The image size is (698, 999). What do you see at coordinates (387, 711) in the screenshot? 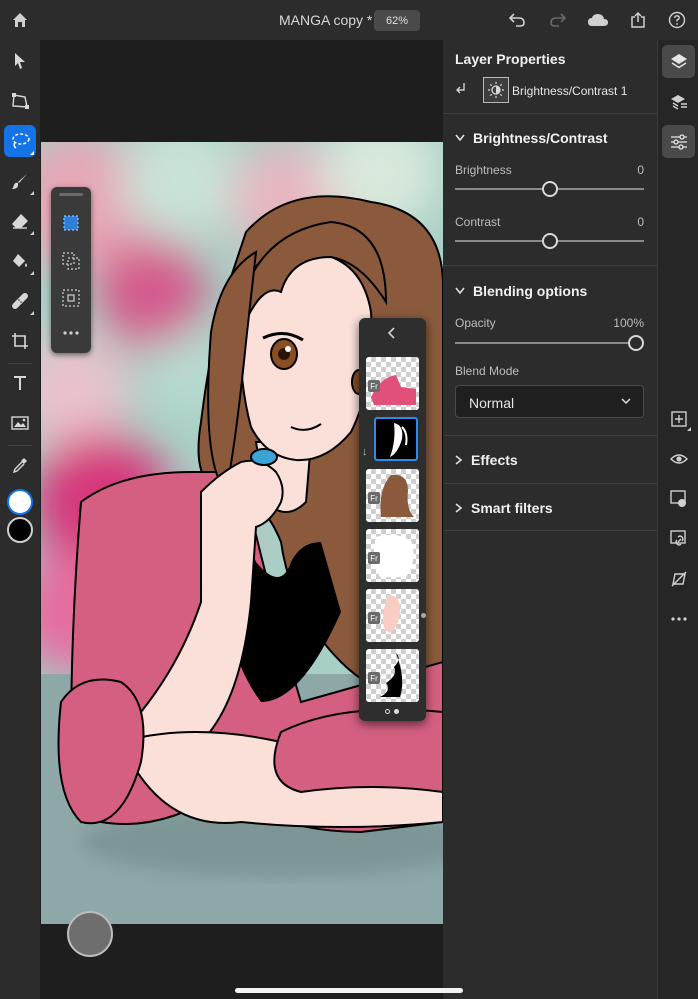
I see `page-dot` at bounding box center [387, 711].